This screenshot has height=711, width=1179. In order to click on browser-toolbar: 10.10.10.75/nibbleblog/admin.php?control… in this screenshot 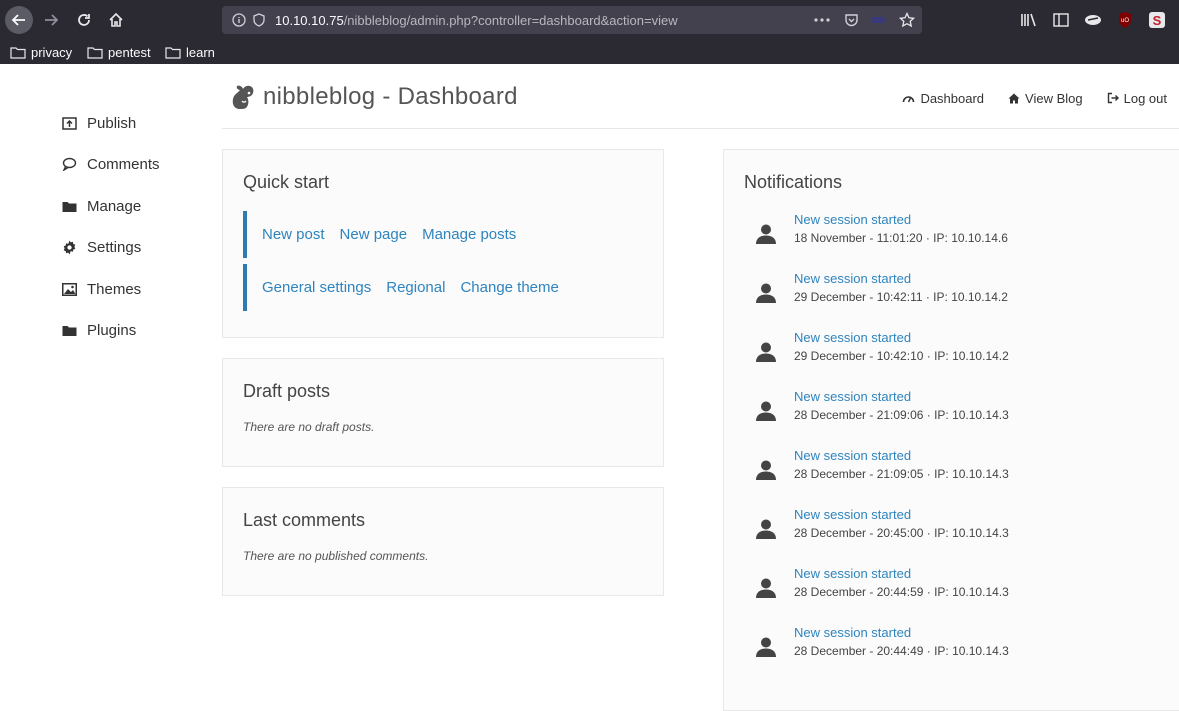, I will do `click(589, 20)`.